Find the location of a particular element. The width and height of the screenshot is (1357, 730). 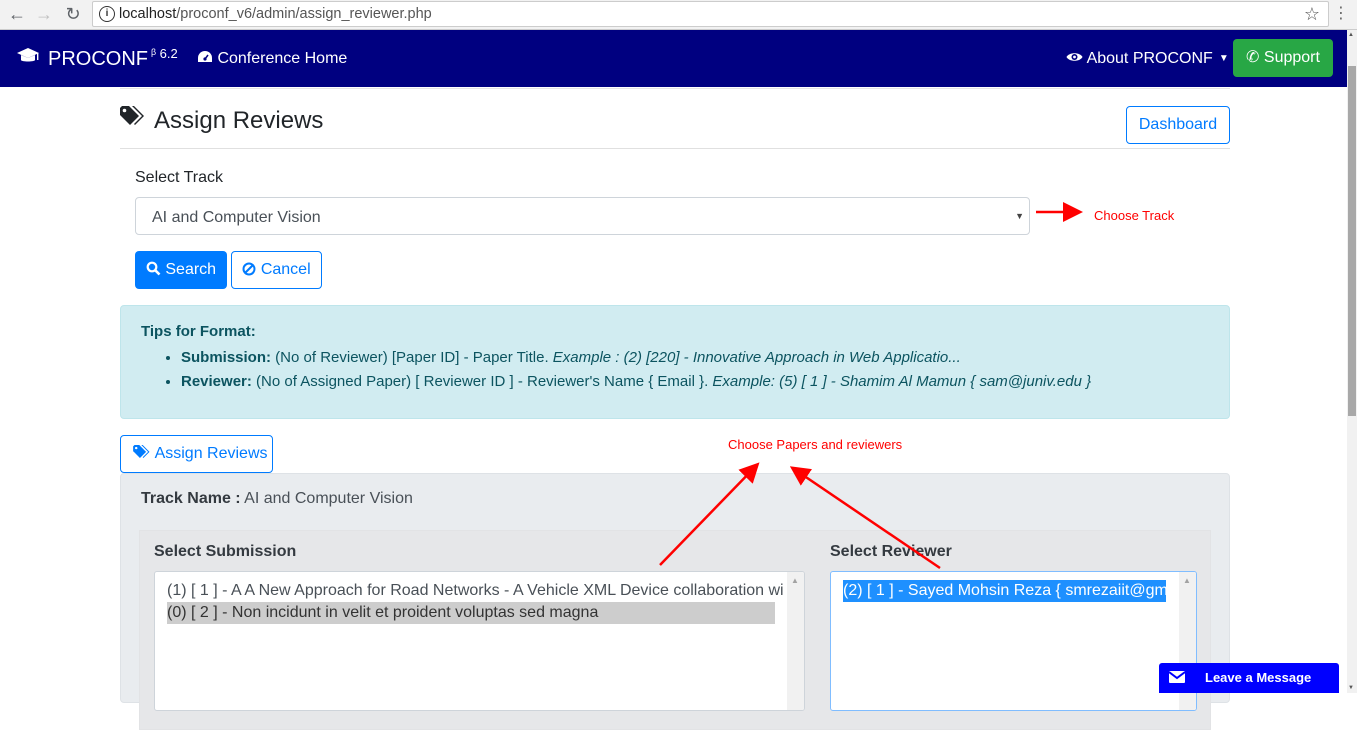

support-label: Support is located at coordinates (1291, 57).